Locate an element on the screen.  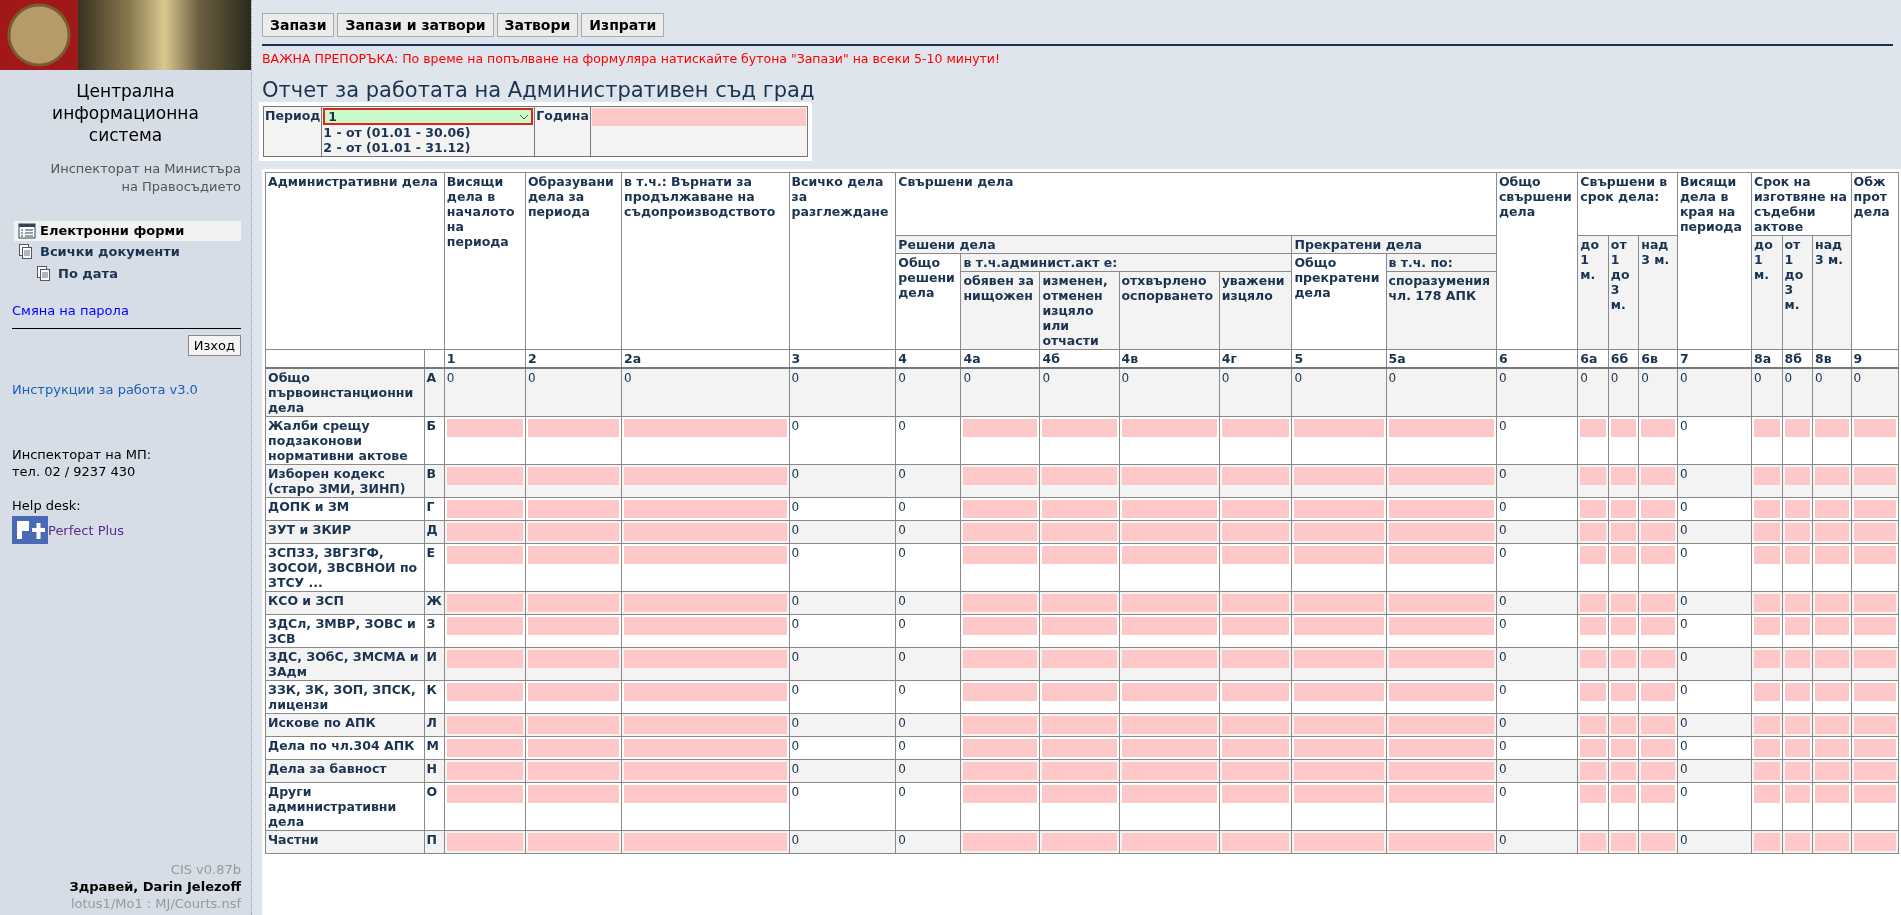
nav-item: По дата is located at coordinates (136, 273).